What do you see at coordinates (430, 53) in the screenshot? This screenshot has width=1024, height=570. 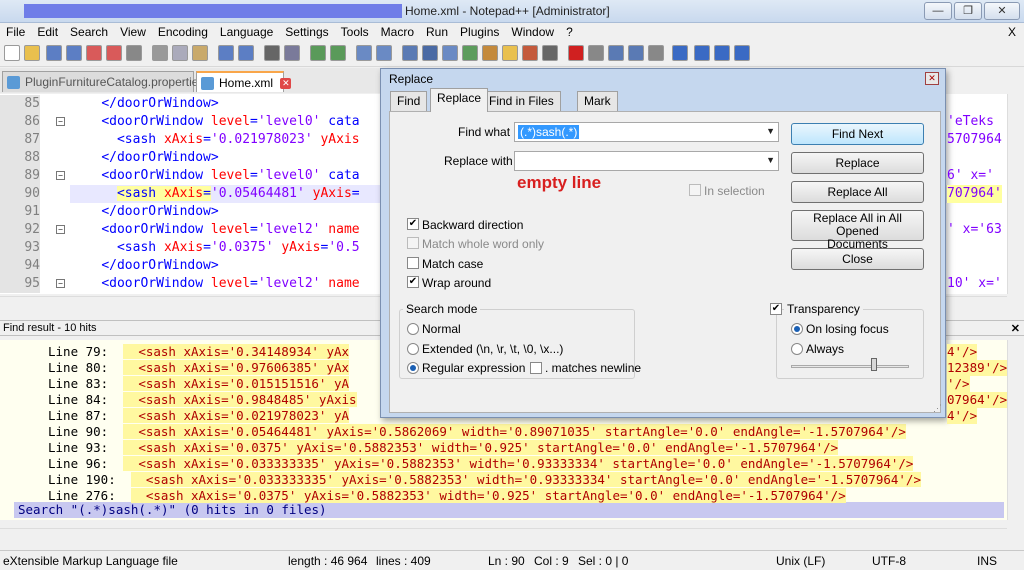 I see `show-all-chars-icon` at bounding box center [430, 53].